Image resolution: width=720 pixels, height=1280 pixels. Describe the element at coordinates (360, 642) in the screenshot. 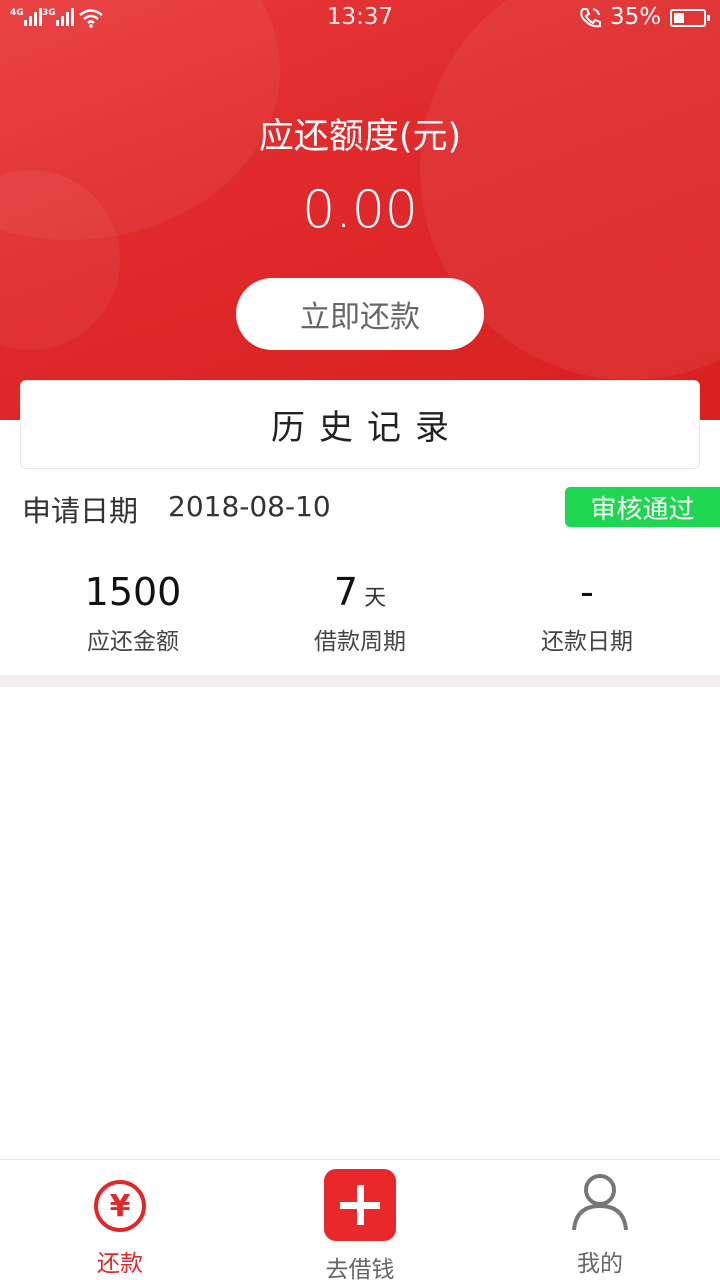

I see `loan-period-label: 借款周期` at that location.